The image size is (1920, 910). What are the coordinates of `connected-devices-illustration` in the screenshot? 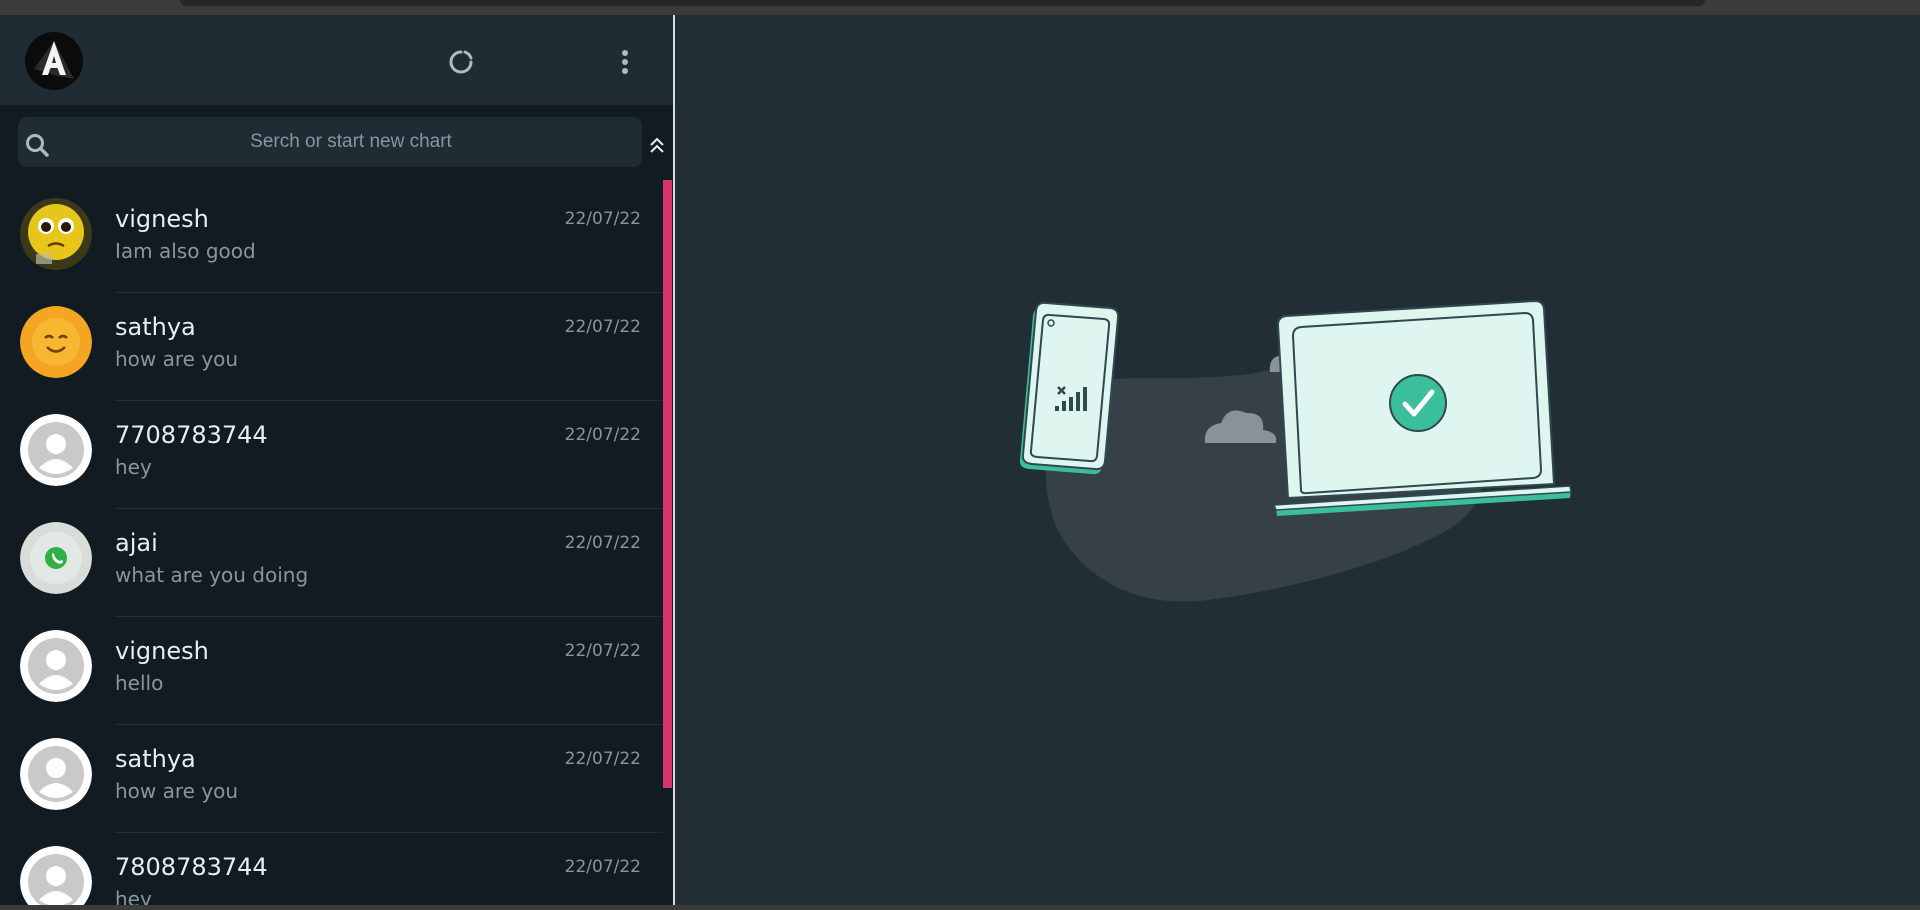 It's located at (1298, 469).